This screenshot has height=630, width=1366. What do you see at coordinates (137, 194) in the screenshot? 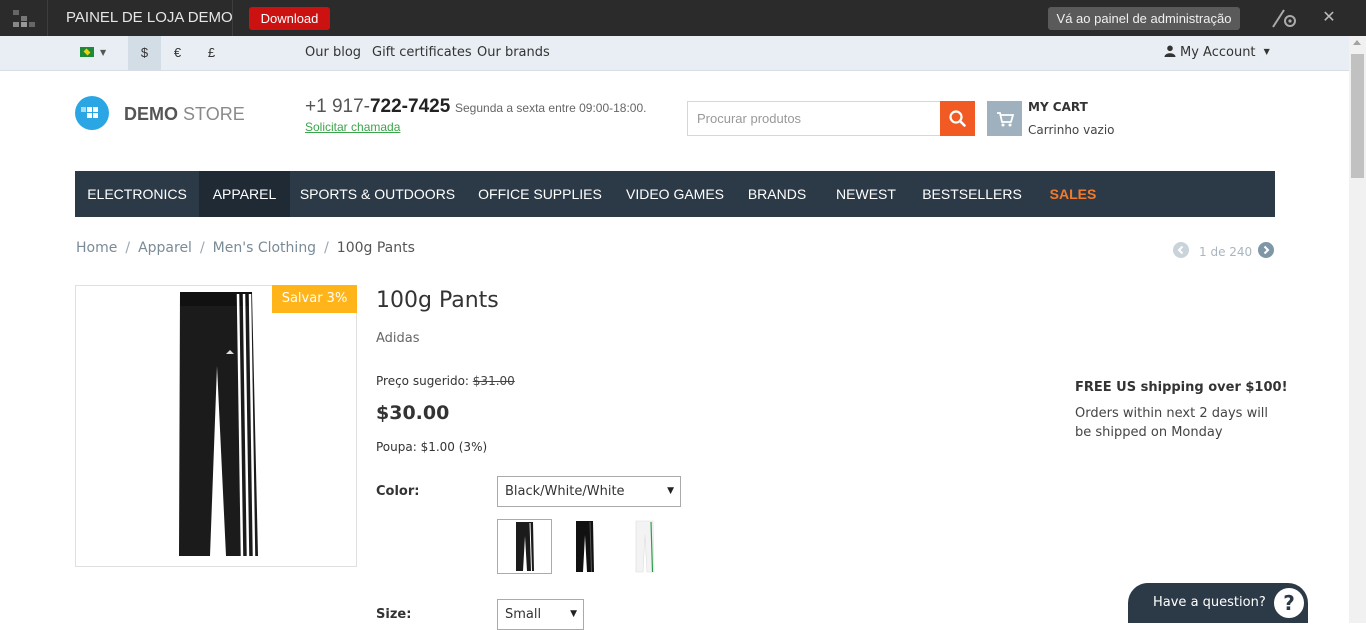
I see `nav-electronics: ELECTRONICS` at bounding box center [137, 194].